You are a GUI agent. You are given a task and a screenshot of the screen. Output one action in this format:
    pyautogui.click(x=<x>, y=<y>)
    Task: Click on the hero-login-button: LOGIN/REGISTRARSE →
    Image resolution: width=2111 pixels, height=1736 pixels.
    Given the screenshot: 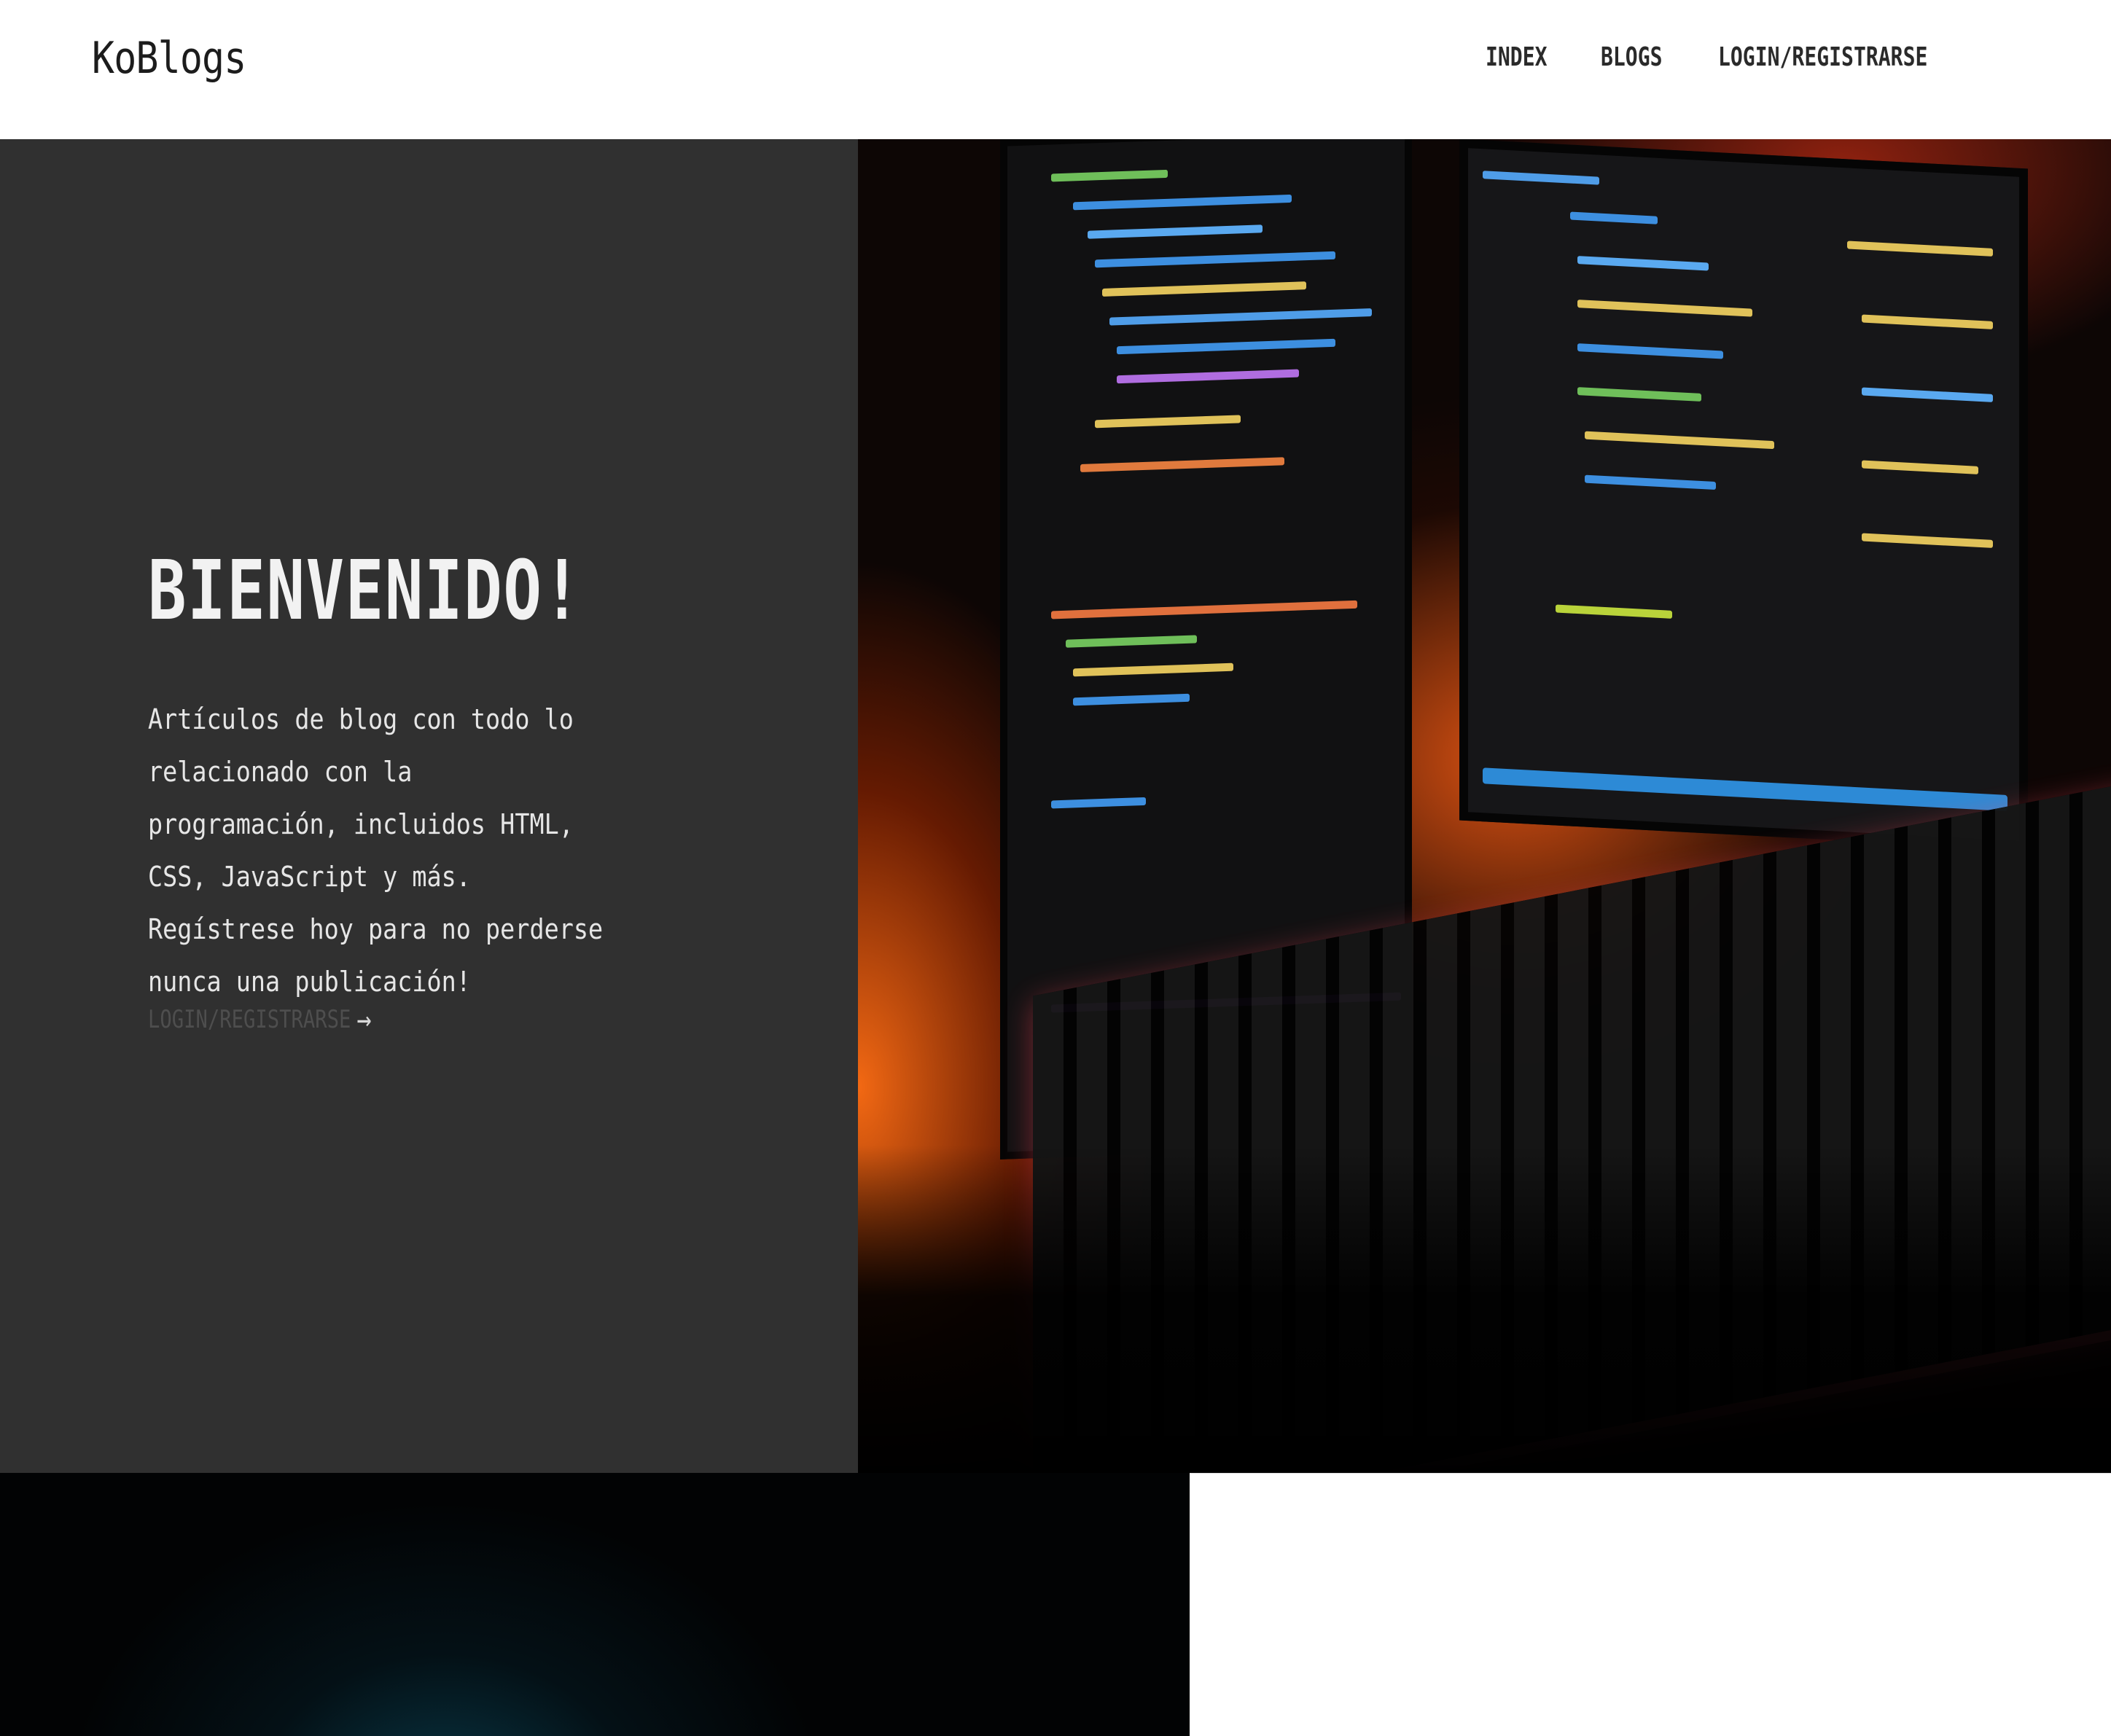 What is the action you would take?
    pyautogui.click(x=260, y=1019)
    